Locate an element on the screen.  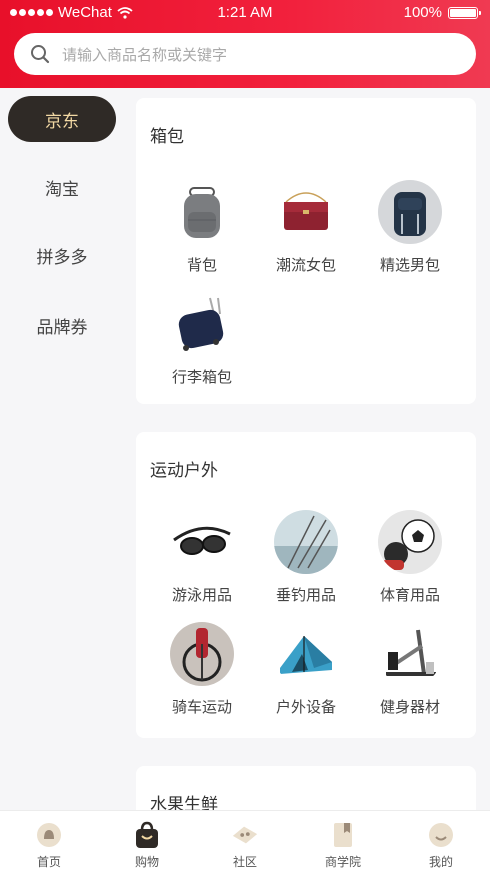
fishing-icon is located at coordinates (306, 542).